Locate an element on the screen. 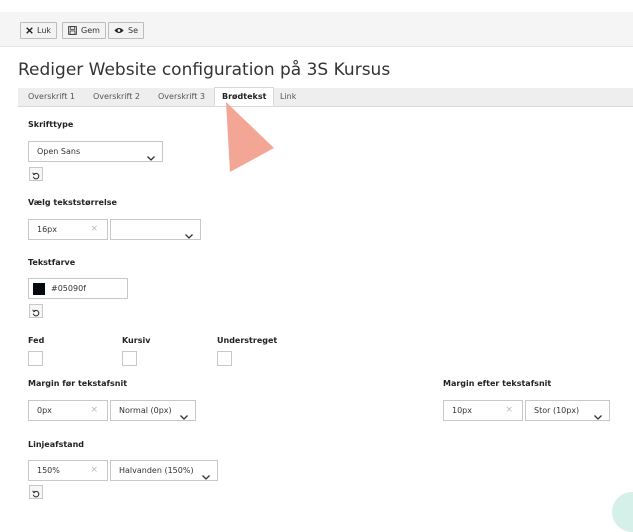 The width and height of the screenshot is (633, 532). bold-checkbox is located at coordinates (35, 358).